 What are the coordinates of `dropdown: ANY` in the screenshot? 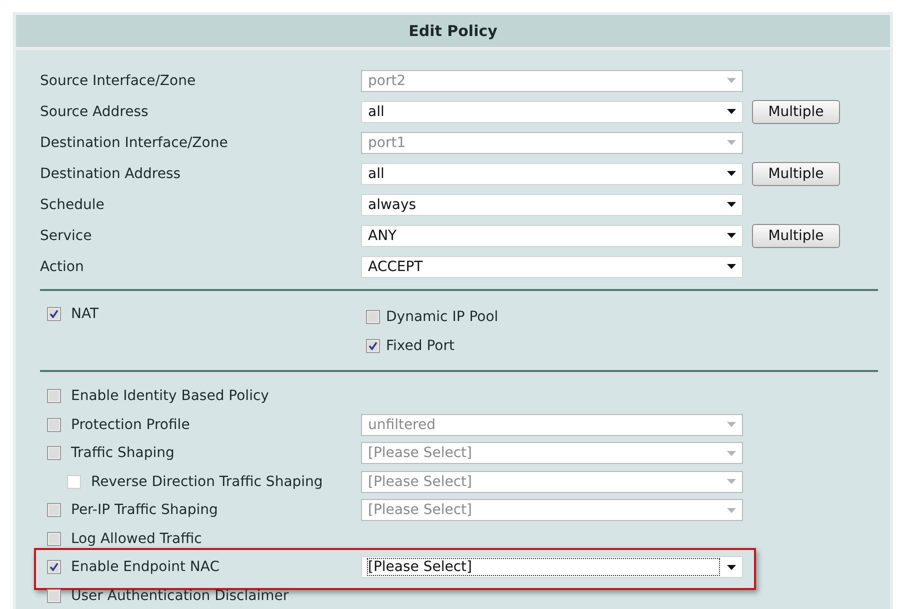 It's located at (552, 235).